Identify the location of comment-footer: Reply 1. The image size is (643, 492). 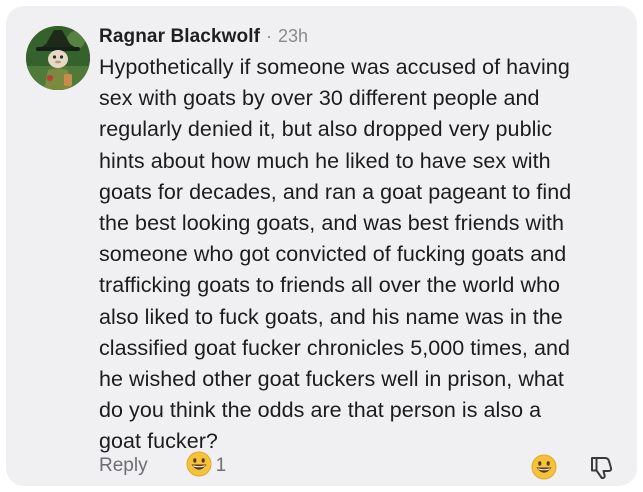
(163, 466).